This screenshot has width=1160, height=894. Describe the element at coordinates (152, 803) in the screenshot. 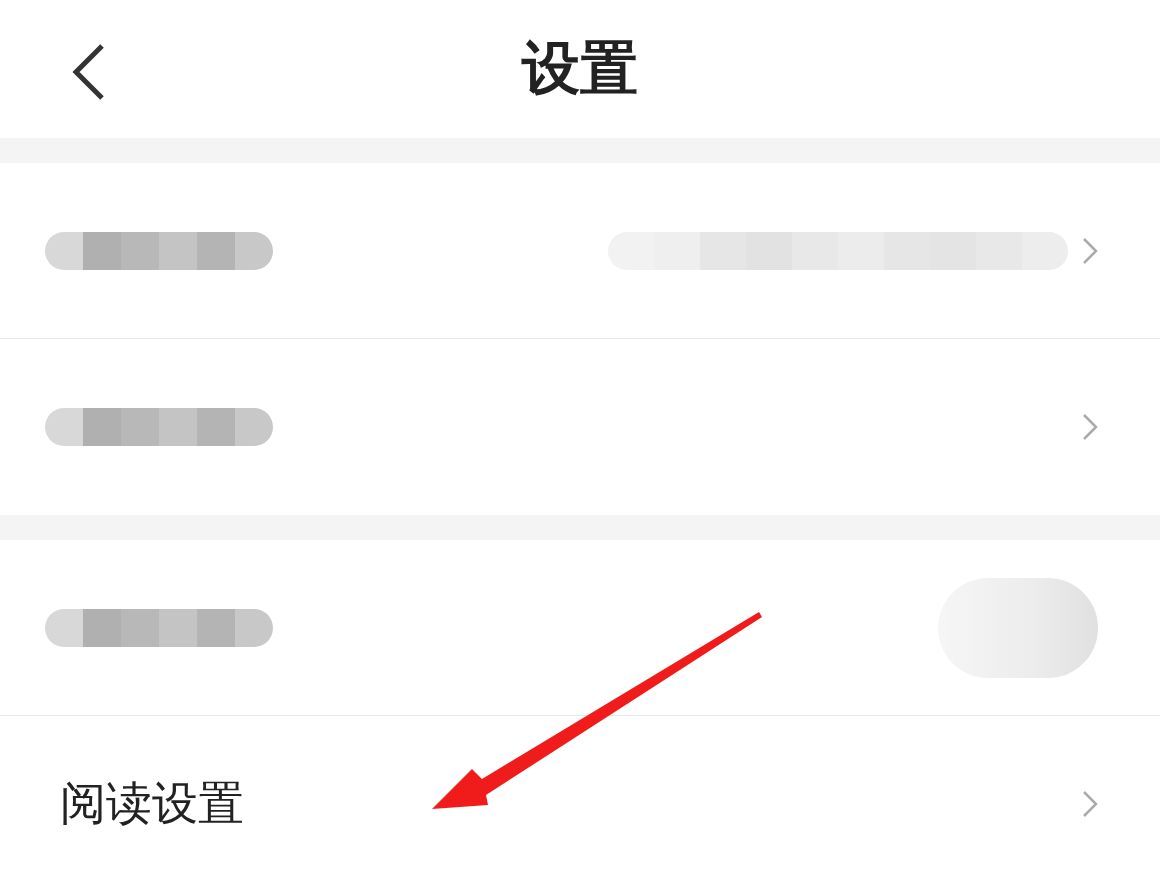

I see `row-label: 阅读设置` at that location.